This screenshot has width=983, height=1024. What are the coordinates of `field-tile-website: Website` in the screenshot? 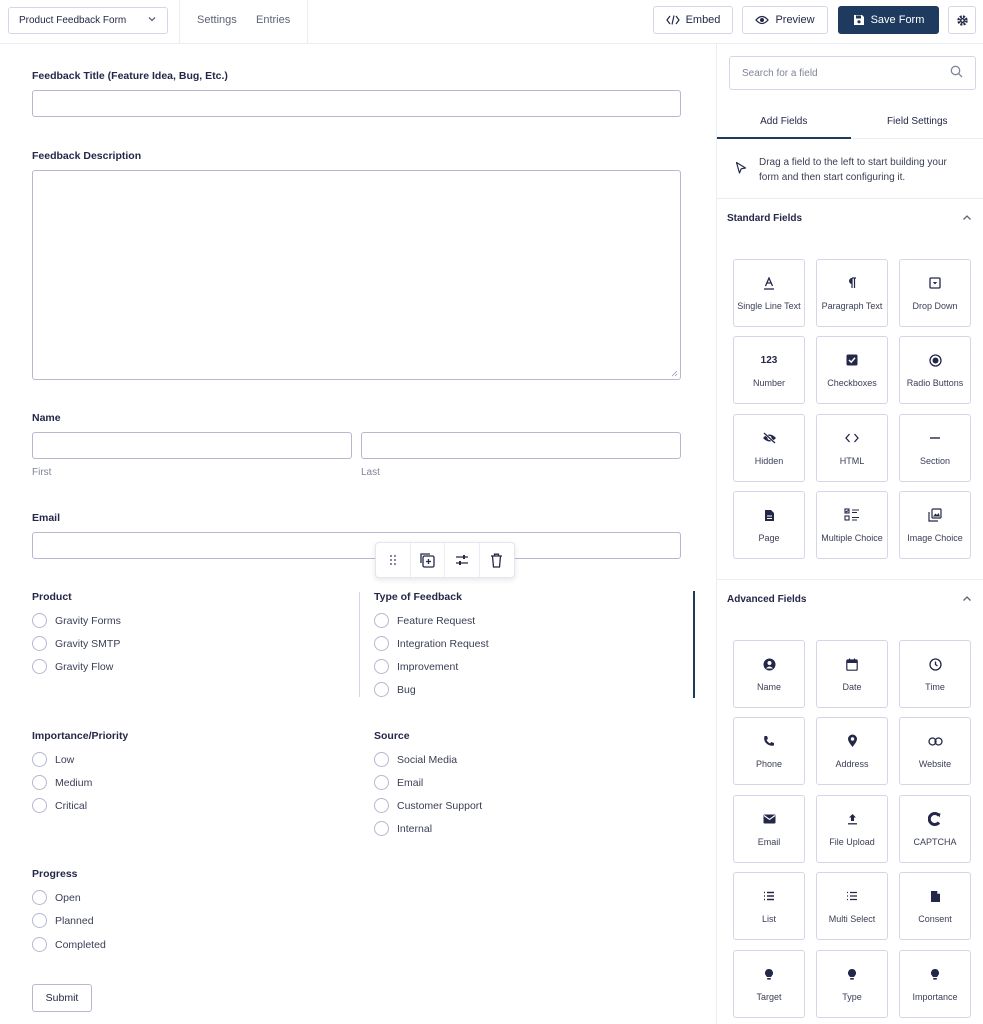 It's located at (935, 751).